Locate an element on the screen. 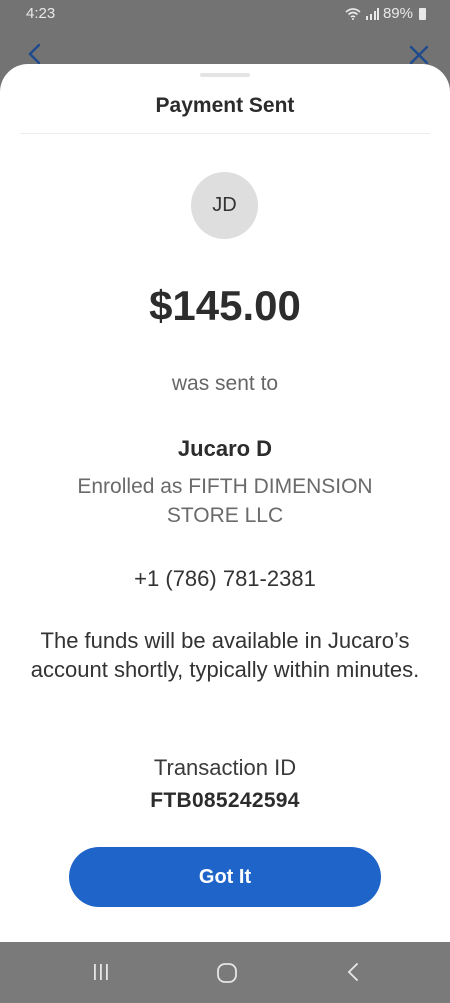 This screenshot has width=450, height=1003. system-navigation-bar is located at coordinates (225, 972).